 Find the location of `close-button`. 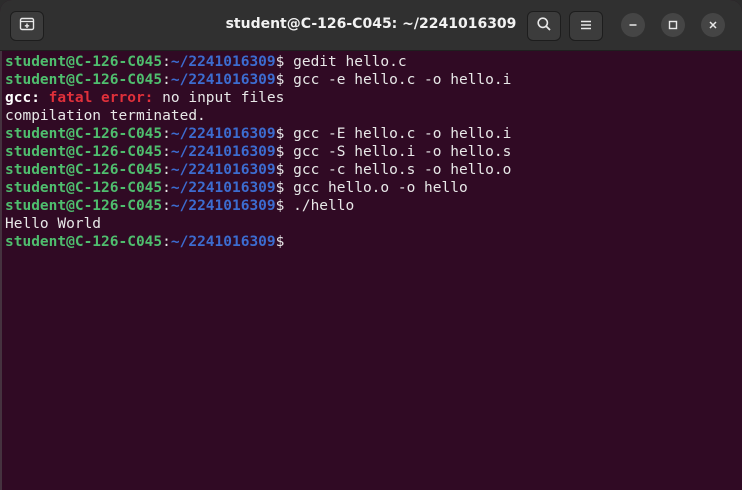

close-button is located at coordinates (713, 25).